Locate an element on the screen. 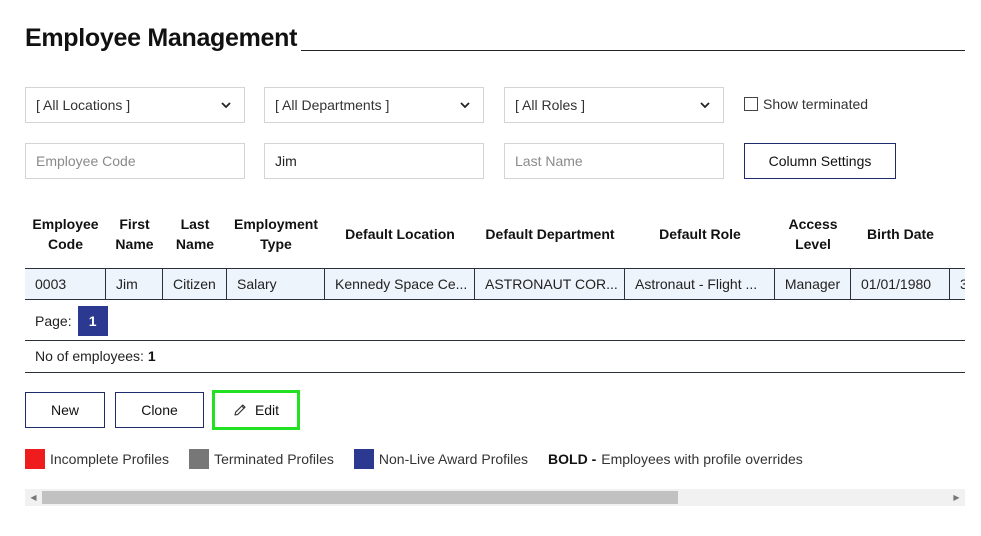  department-select: [ All Departments ] is located at coordinates (374, 105).